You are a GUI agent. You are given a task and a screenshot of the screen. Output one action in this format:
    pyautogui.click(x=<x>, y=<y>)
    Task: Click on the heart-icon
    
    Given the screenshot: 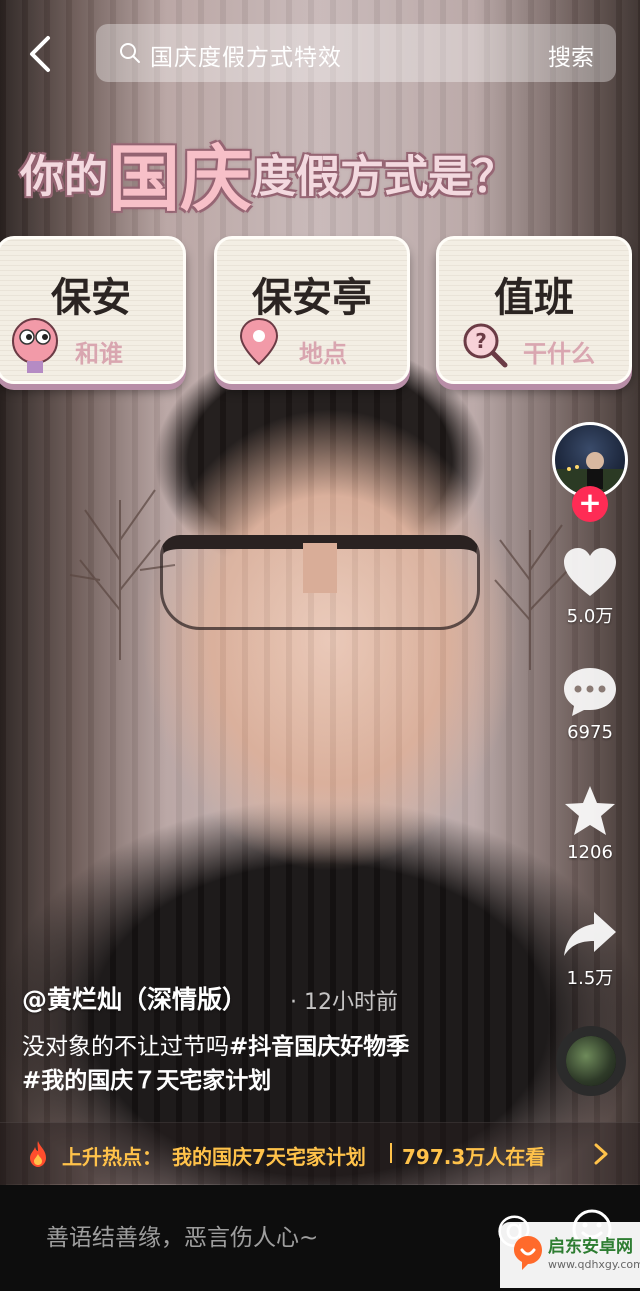 What is the action you would take?
    pyautogui.click(x=590, y=572)
    